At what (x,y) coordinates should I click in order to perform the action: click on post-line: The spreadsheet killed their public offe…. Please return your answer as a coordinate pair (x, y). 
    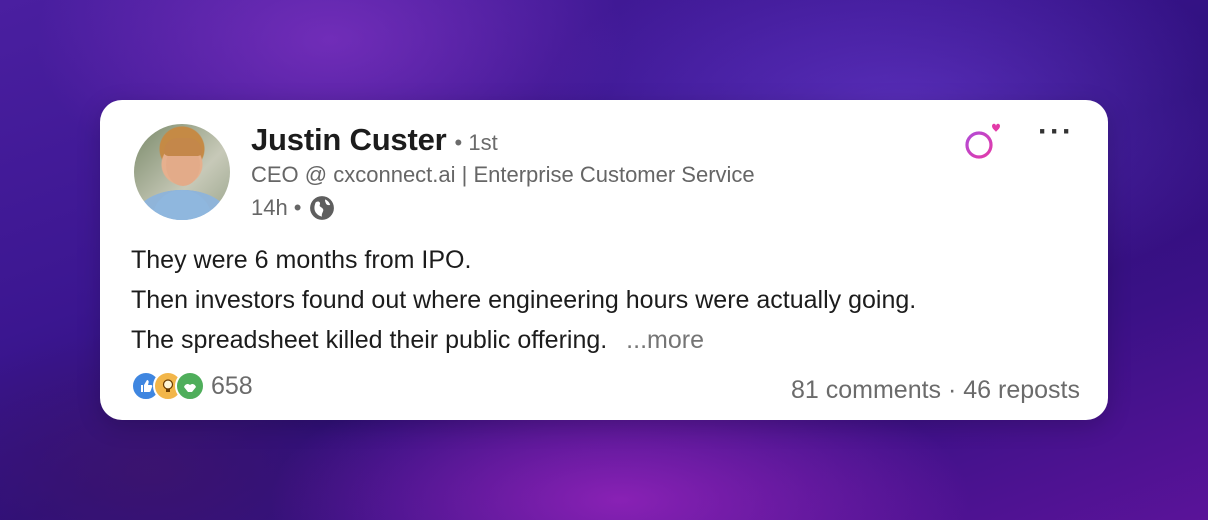
    Looking at the image, I should click on (369, 340).